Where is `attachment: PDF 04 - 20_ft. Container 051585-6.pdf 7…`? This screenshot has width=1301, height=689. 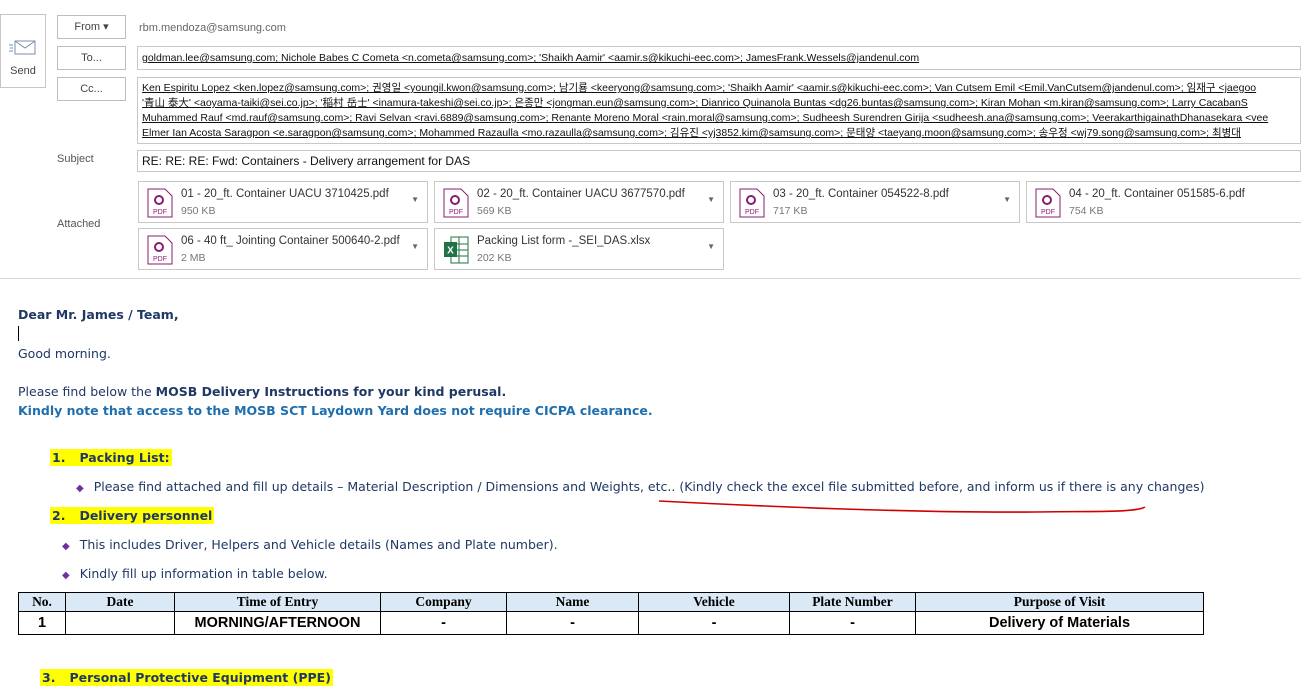
attachment: PDF 04 - 20_ft. Container 051585-6.pdf 7… is located at coordinates (1163, 202).